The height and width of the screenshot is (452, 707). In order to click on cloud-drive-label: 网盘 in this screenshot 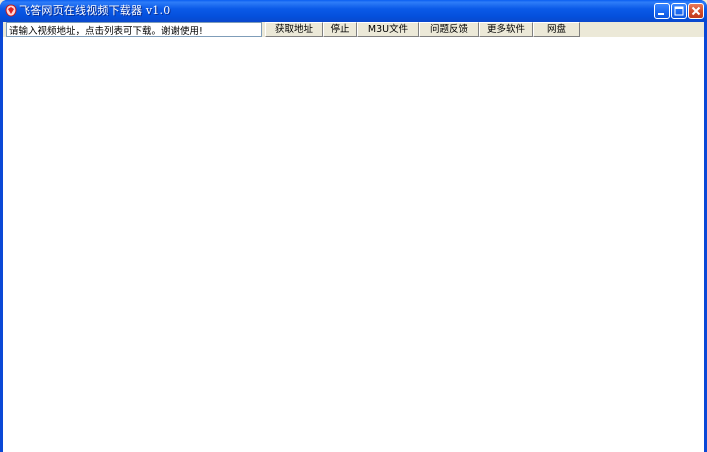, I will do `click(556, 29)`.